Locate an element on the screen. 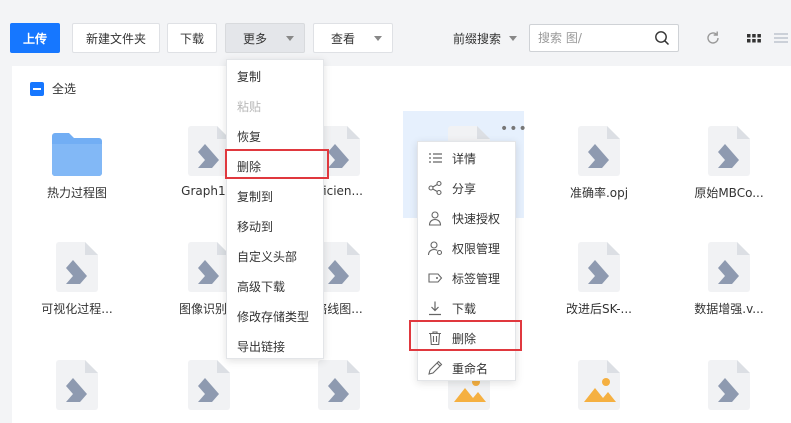  context-menu-item: 下载 is located at coordinates (466, 308).